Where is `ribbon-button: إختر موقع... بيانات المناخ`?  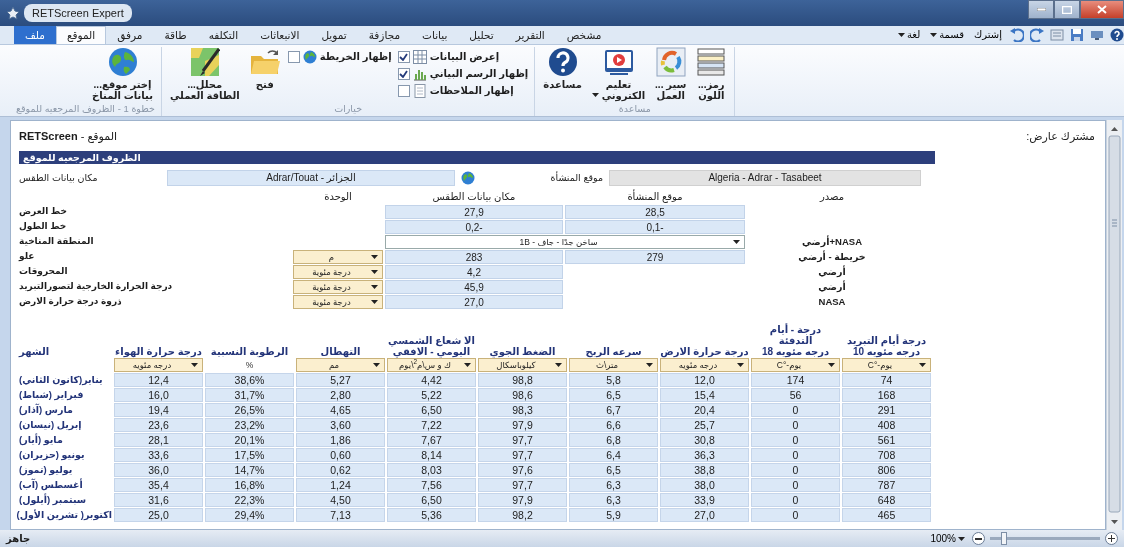
ribbon-button: إختر موقع... بيانات المناخ is located at coordinates (122, 74).